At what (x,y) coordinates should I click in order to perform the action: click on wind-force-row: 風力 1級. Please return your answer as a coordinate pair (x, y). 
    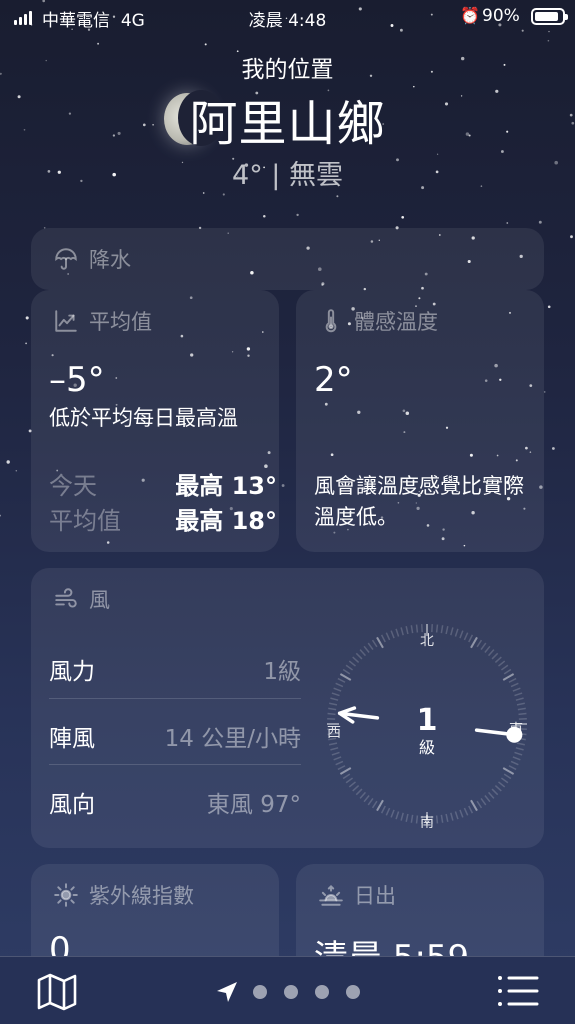
    Looking at the image, I should click on (175, 672).